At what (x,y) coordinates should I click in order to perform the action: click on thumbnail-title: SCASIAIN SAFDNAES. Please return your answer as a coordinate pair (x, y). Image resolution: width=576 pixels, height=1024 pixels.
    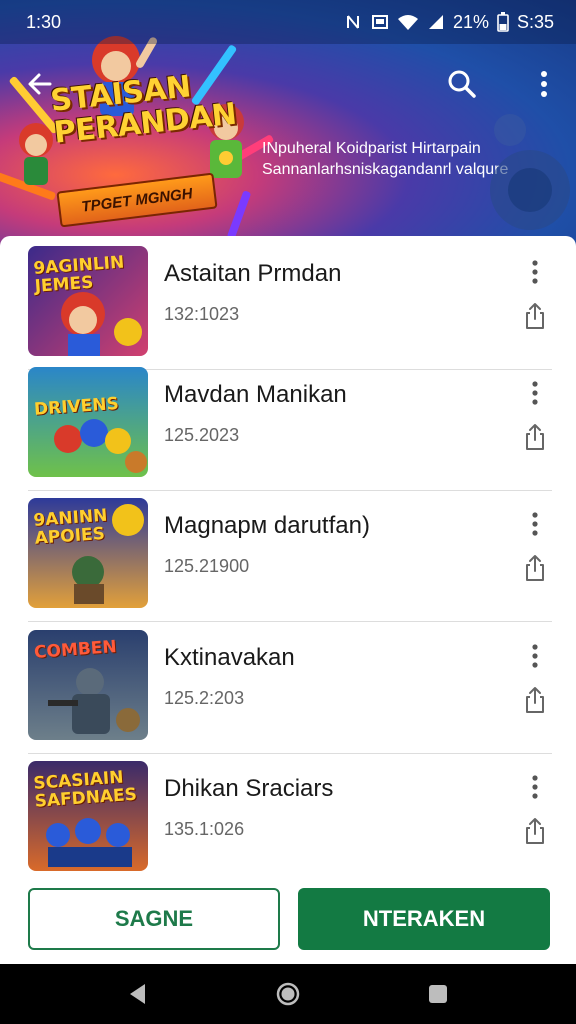
    Looking at the image, I should click on (85, 789).